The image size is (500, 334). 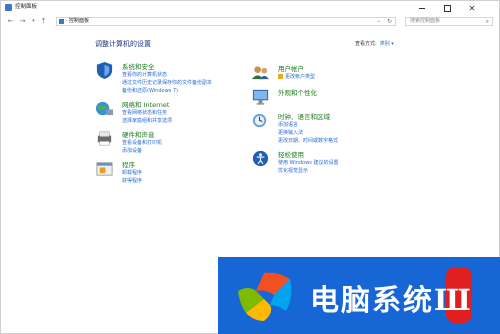 What do you see at coordinates (425, 21) in the screenshot?
I see `search-placeholder: 搜索控制面板` at bounding box center [425, 21].